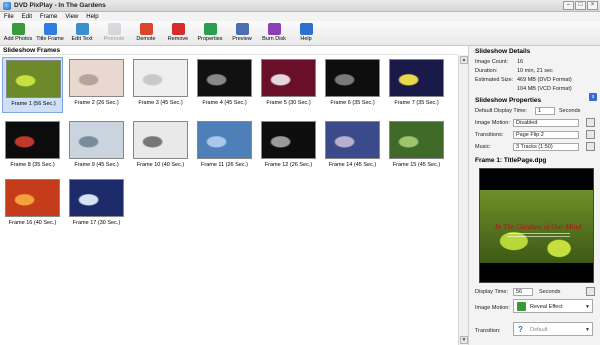  What do you see at coordinates (352, 165) in the screenshot?
I see `frame-caption: Frame 14 (45 Sec.)` at bounding box center [352, 165].